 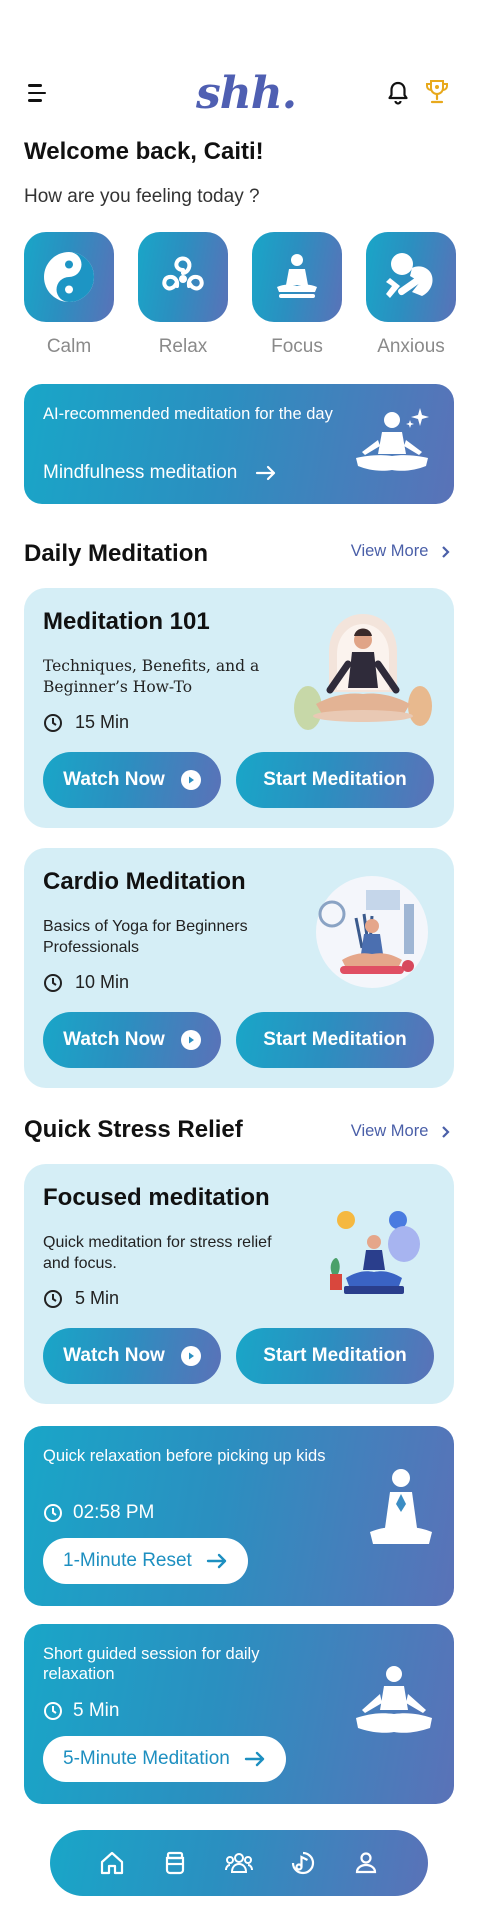 I want to click on nav-home, so click(x=112, y=1863).